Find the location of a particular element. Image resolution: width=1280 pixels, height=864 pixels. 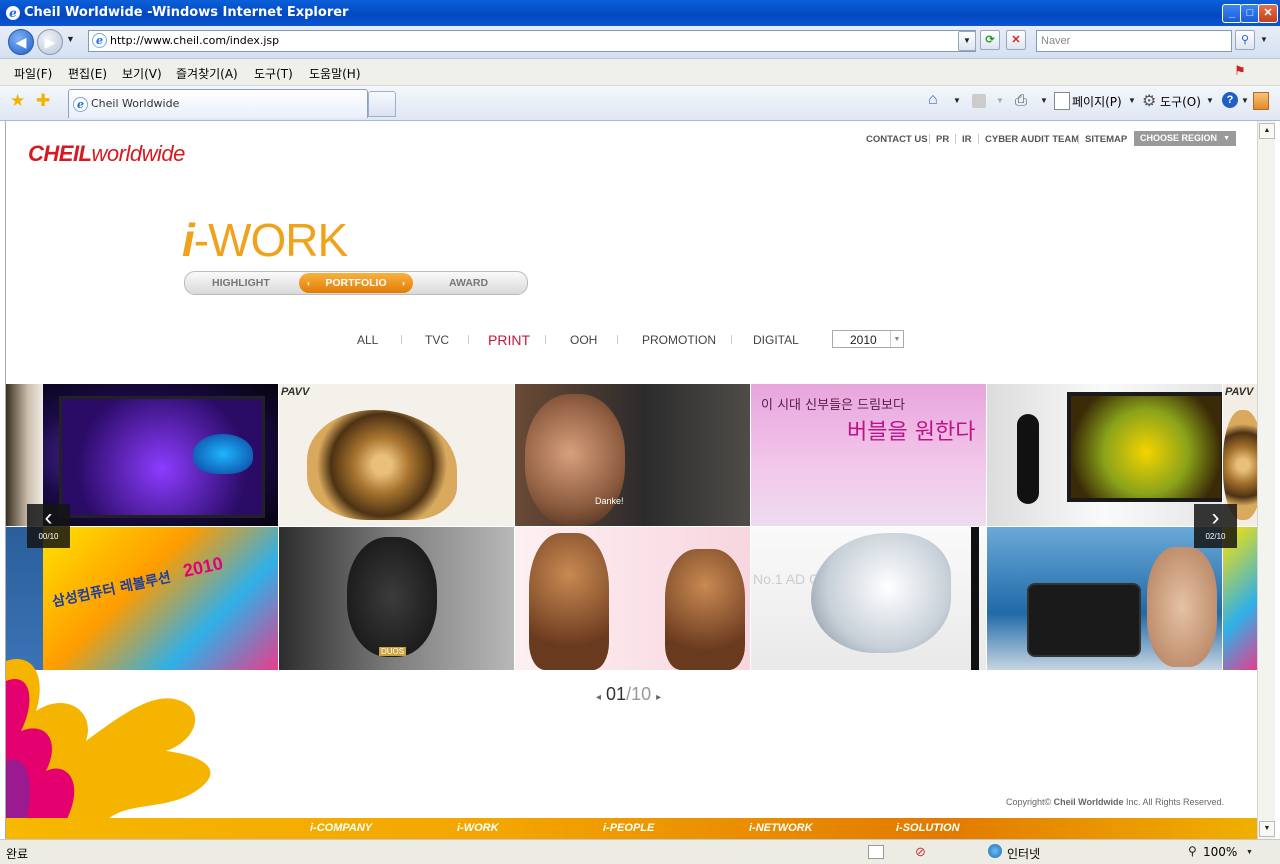

zoom-level: 100% is located at coordinates (1220, 852).